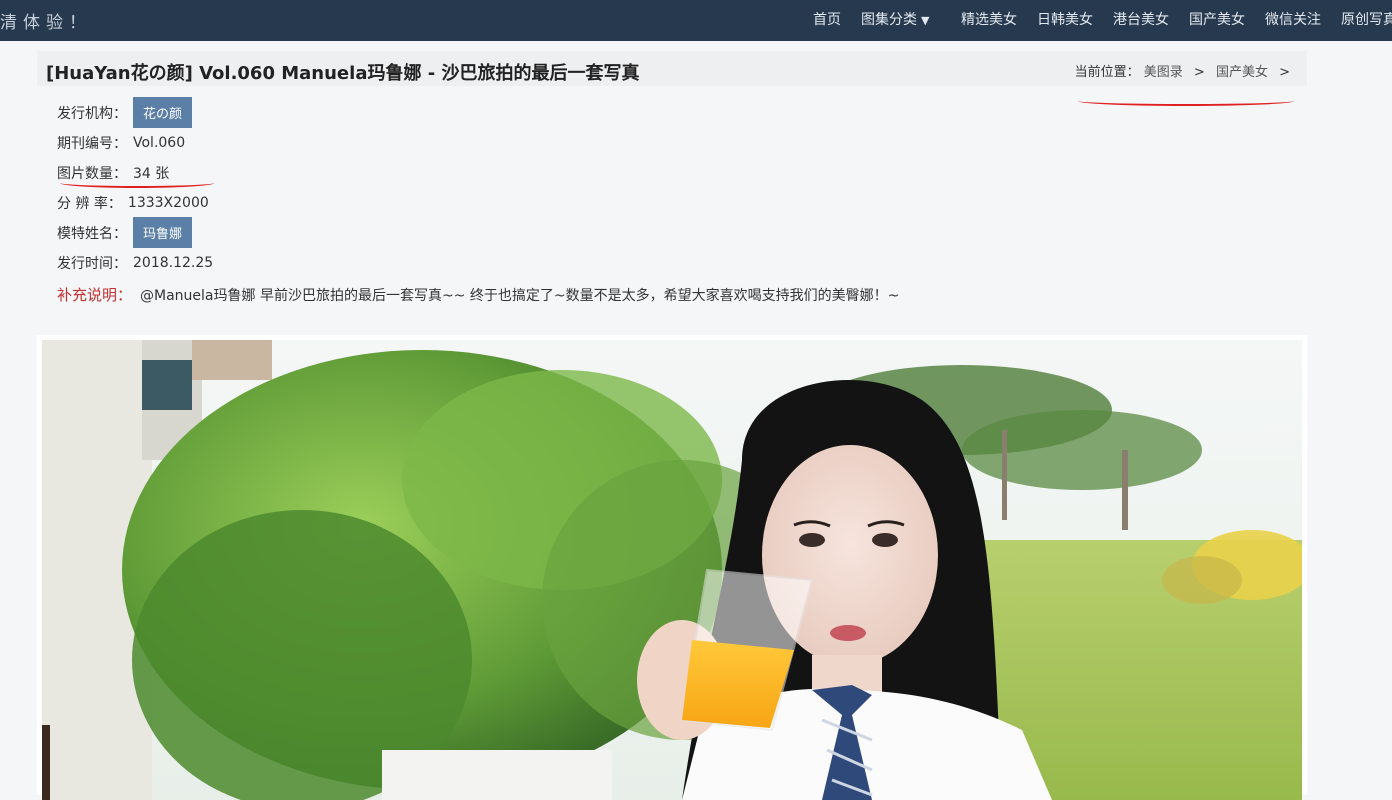 The width and height of the screenshot is (1392, 800). I want to click on breadcrumb-label: 当前位置：, so click(1107, 72).